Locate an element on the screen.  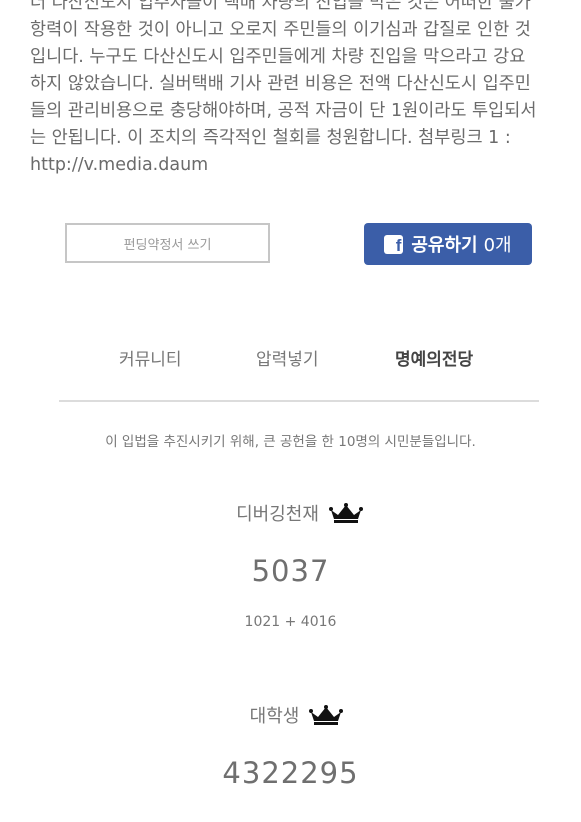
entry-name: 디버깅천재 is located at coordinates (277, 514).